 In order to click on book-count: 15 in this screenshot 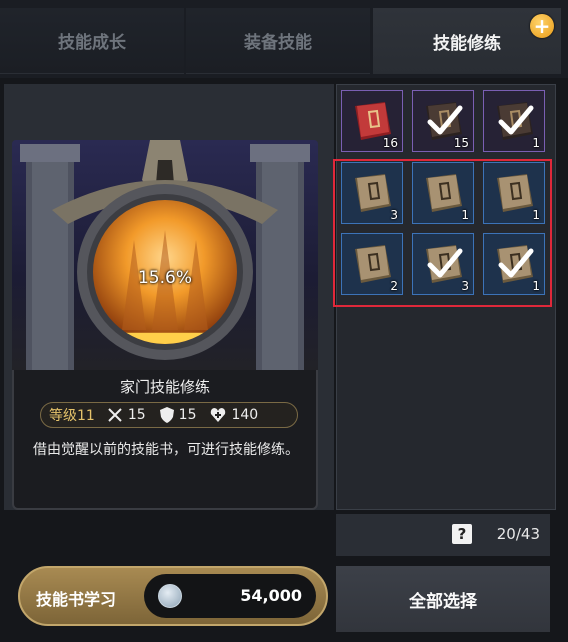, I will do `click(461, 143)`.